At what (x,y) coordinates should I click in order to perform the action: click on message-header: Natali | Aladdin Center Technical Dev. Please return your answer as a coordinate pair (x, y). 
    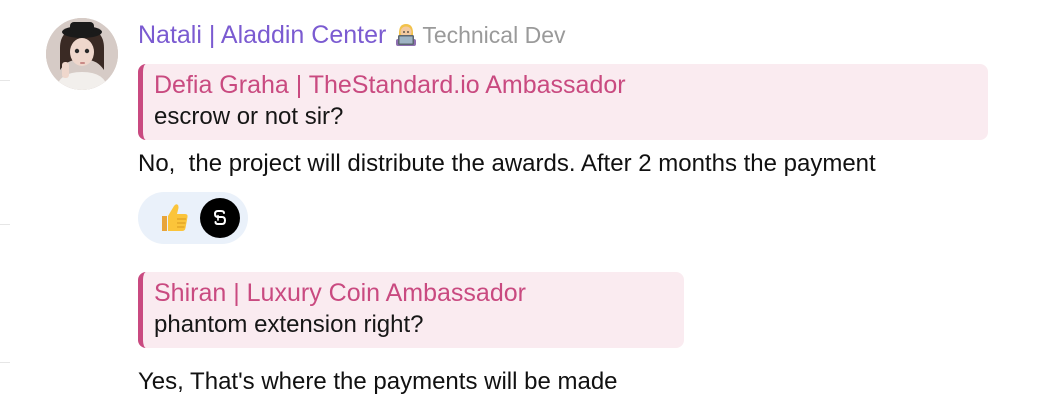
    Looking at the image, I should click on (352, 35).